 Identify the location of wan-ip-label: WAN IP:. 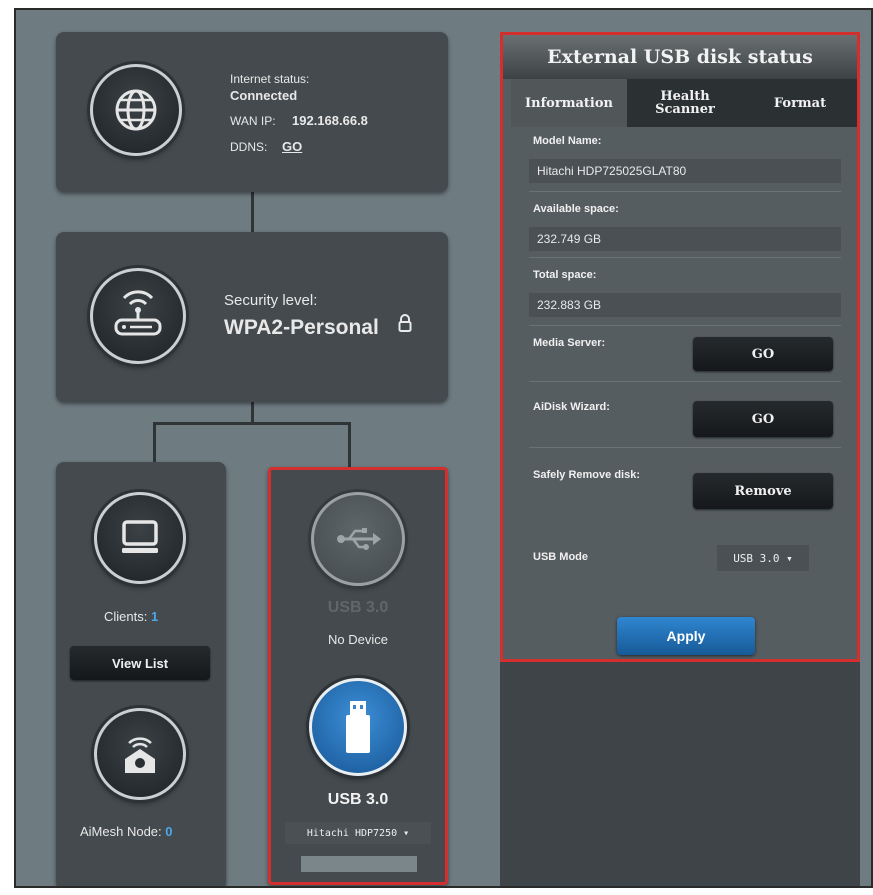
(253, 121).